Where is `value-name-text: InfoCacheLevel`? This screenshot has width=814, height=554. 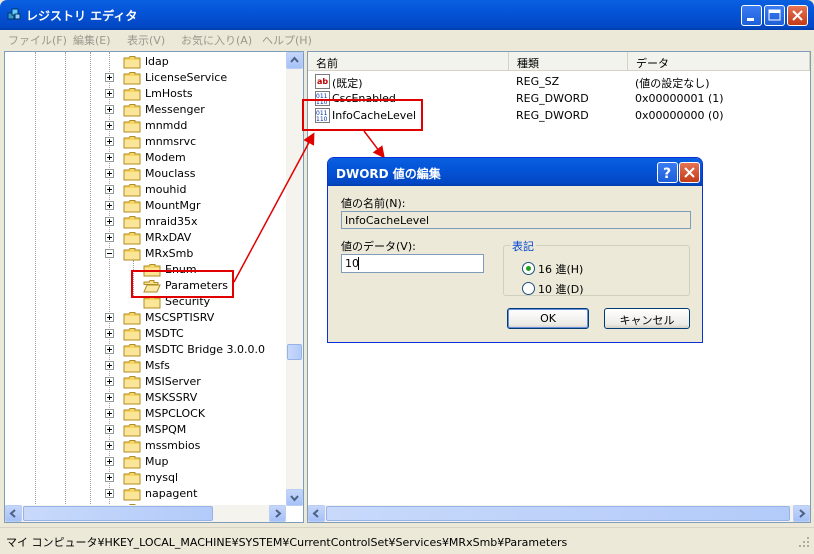
value-name-text: InfoCacheLevel is located at coordinates (387, 220).